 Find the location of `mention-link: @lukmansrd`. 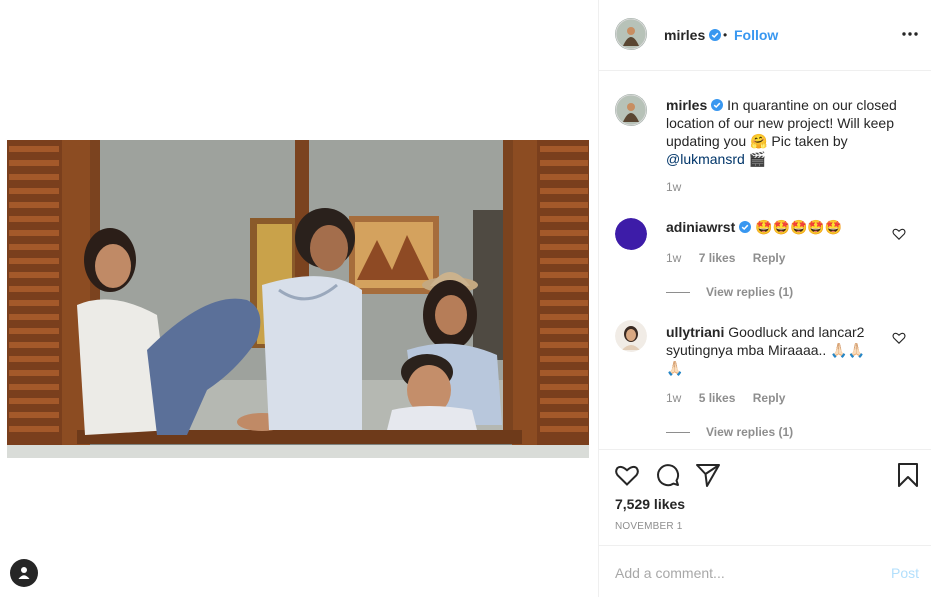

mention-link: @lukmansrd is located at coordinates (705, 159).